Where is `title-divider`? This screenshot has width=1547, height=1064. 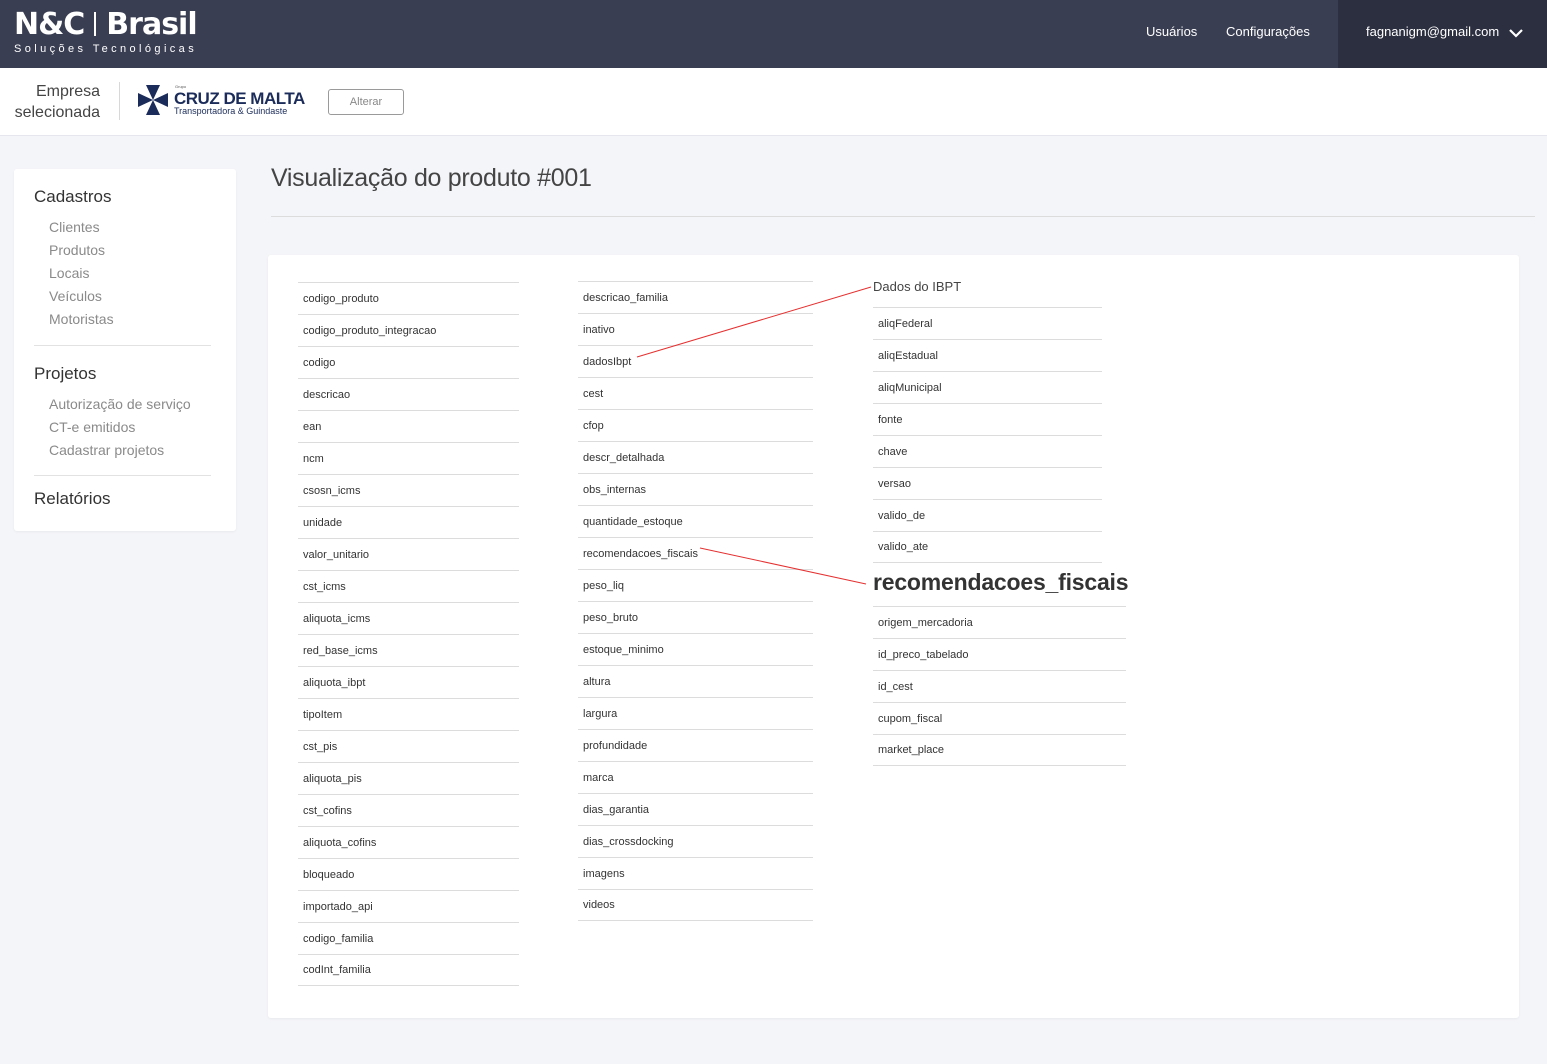
title-divider is located at coordinates (903, 216).